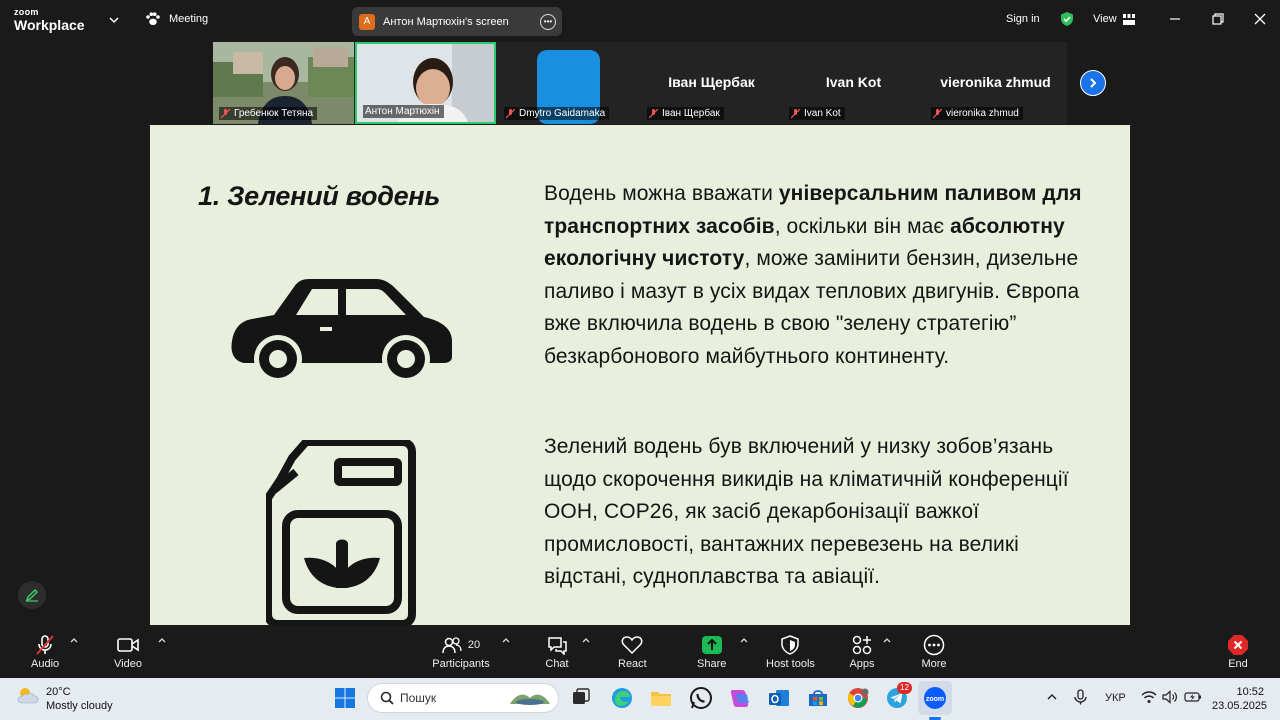 Image resolution: width=1280 pixels, height=720 pixels. I want to click on video-tile: Гребенюк Тетяна, so click(283, 83).